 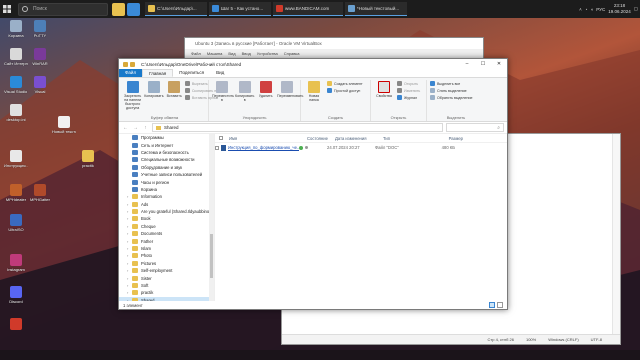 What do you see at coordinates (40, 85) in the screenshot?
I see `desktop-icon: Visual` at bounding box center [40, 85].